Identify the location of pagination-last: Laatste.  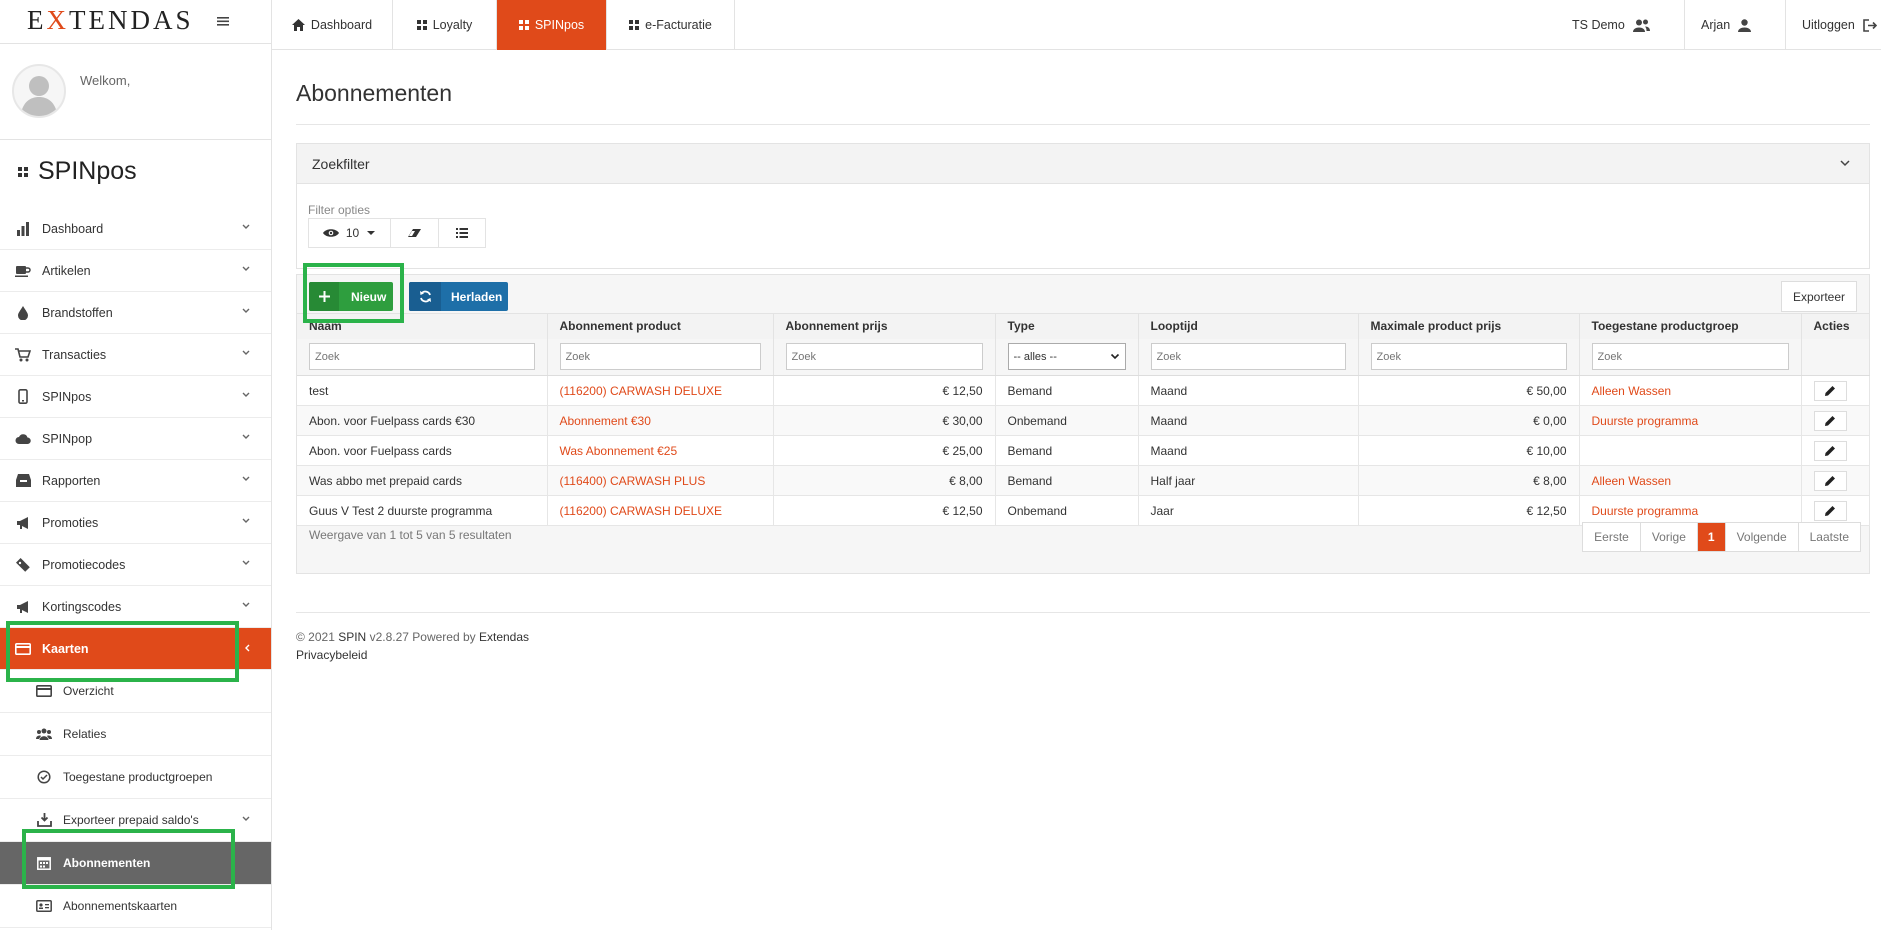
(1829, 537).